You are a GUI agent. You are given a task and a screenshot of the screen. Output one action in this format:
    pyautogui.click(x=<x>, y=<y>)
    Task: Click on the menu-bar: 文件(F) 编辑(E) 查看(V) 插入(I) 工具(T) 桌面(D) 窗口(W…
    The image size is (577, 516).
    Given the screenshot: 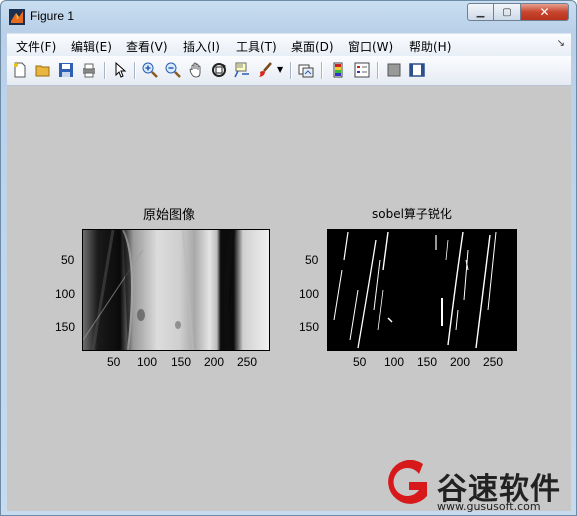 What is the action you would take?
    pyautogui.click(x=289, y=44)
    